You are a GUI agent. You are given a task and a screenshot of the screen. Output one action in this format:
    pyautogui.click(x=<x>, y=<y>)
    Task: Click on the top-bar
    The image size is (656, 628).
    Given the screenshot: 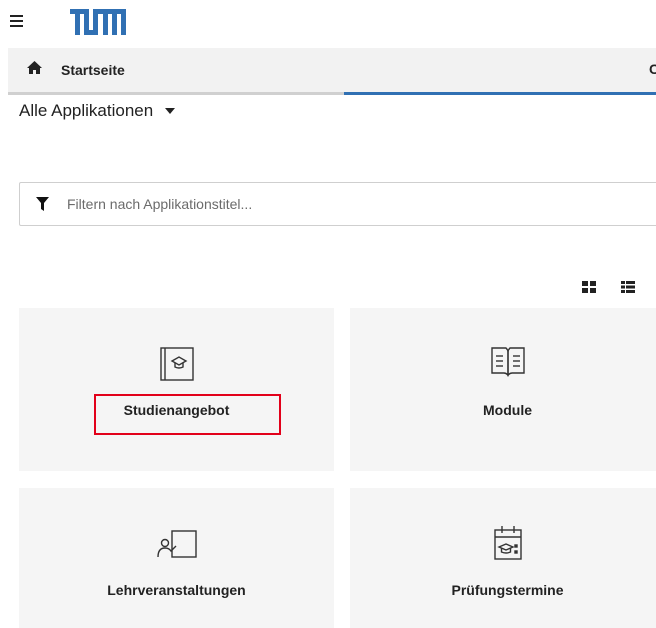 What is the action you would take?
    pyautogui.click(x=328, y=24)
    